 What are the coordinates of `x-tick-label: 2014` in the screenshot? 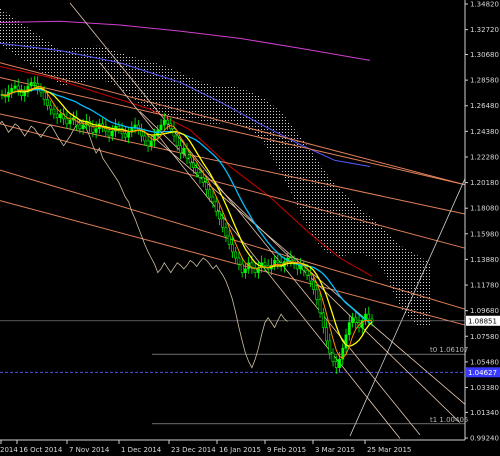 It's located at (9, 450).